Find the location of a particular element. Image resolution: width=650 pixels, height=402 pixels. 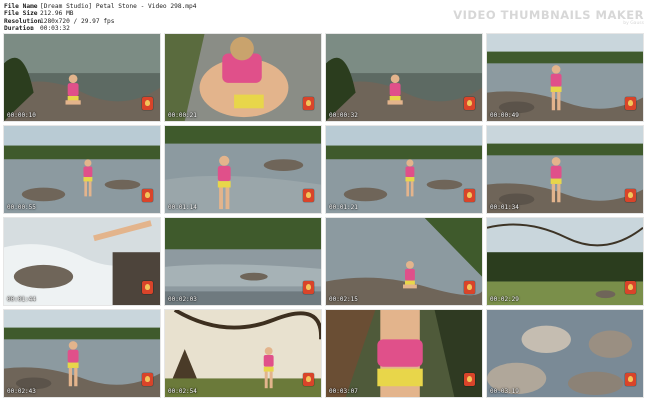

video-thumbnail: 00:00:55 is located at coordinates (82, 169).